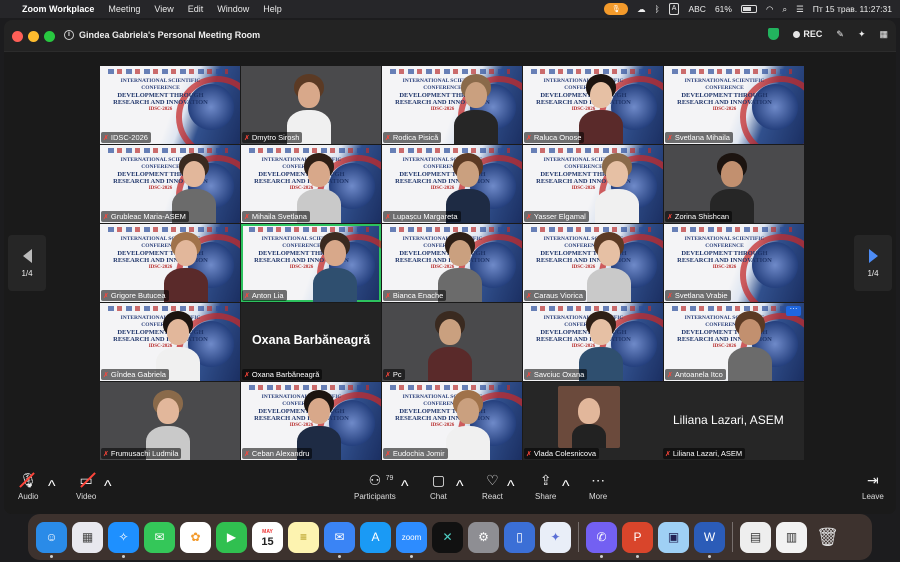 This screenshot has height=562, width=900. I want to click on bluetooth-icon: ᛒ, so click(657, 9).